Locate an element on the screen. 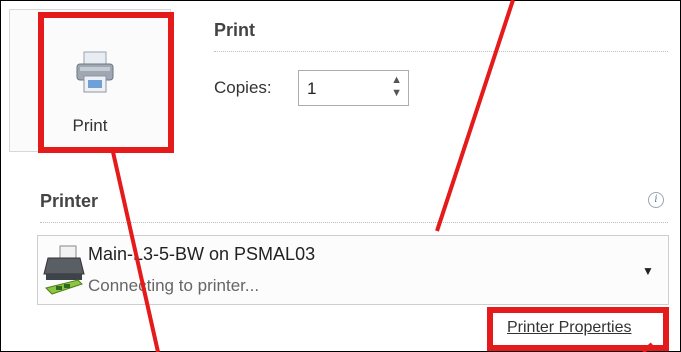 The width and height of the screenshot is (681, 352). annotation-line-right is located at coordinates (647, 347).